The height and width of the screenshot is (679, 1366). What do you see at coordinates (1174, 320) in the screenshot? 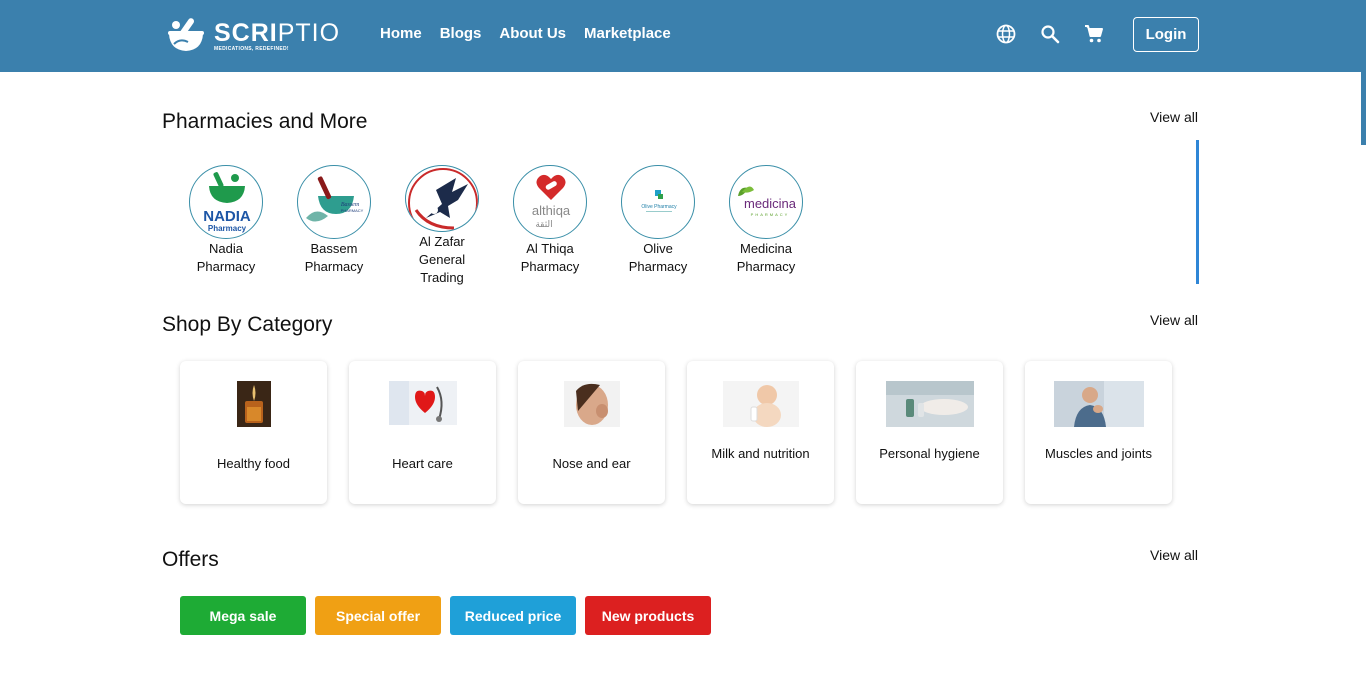
I see `categories-view-all-link: View all` at bounding box center [1174, 320].